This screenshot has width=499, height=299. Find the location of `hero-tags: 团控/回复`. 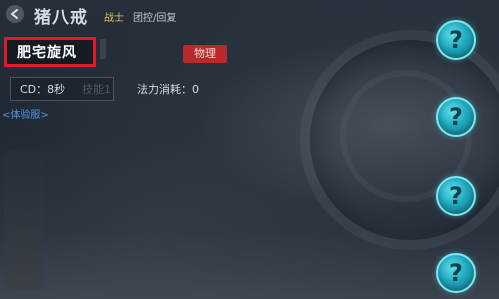

hero-tags: 团控/回复 is located at coordinates (155, 18).